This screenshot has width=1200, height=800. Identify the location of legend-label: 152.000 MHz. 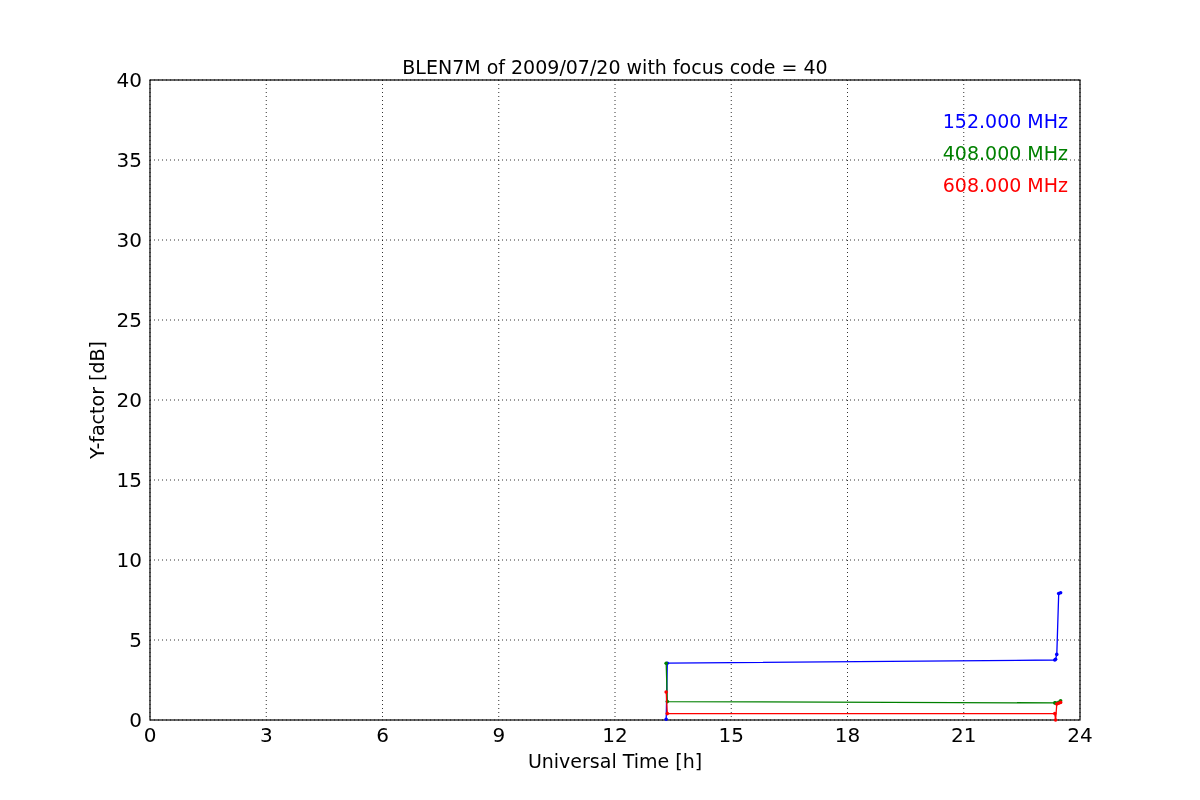
(1005, 121).